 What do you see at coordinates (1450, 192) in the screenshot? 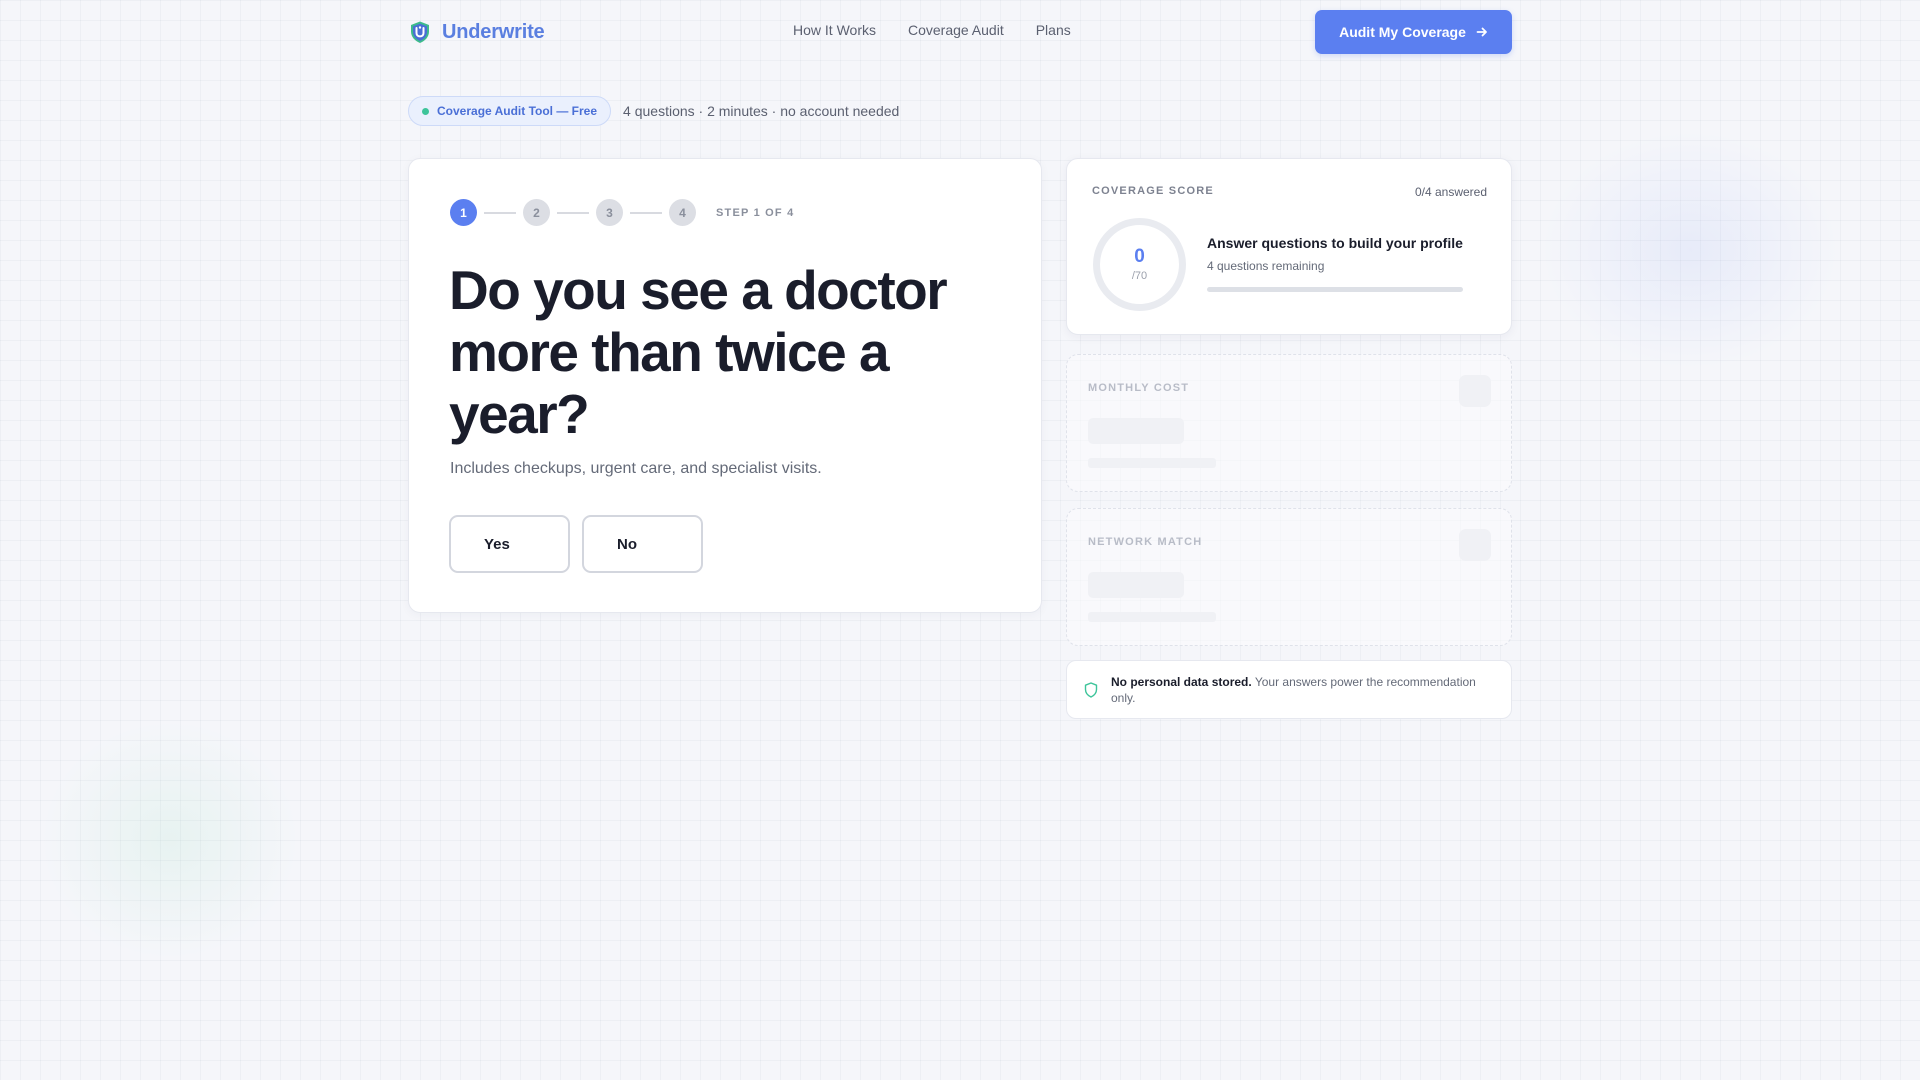
I see `answered-count: 0/4 answered` at bounding box center [1450, 192].